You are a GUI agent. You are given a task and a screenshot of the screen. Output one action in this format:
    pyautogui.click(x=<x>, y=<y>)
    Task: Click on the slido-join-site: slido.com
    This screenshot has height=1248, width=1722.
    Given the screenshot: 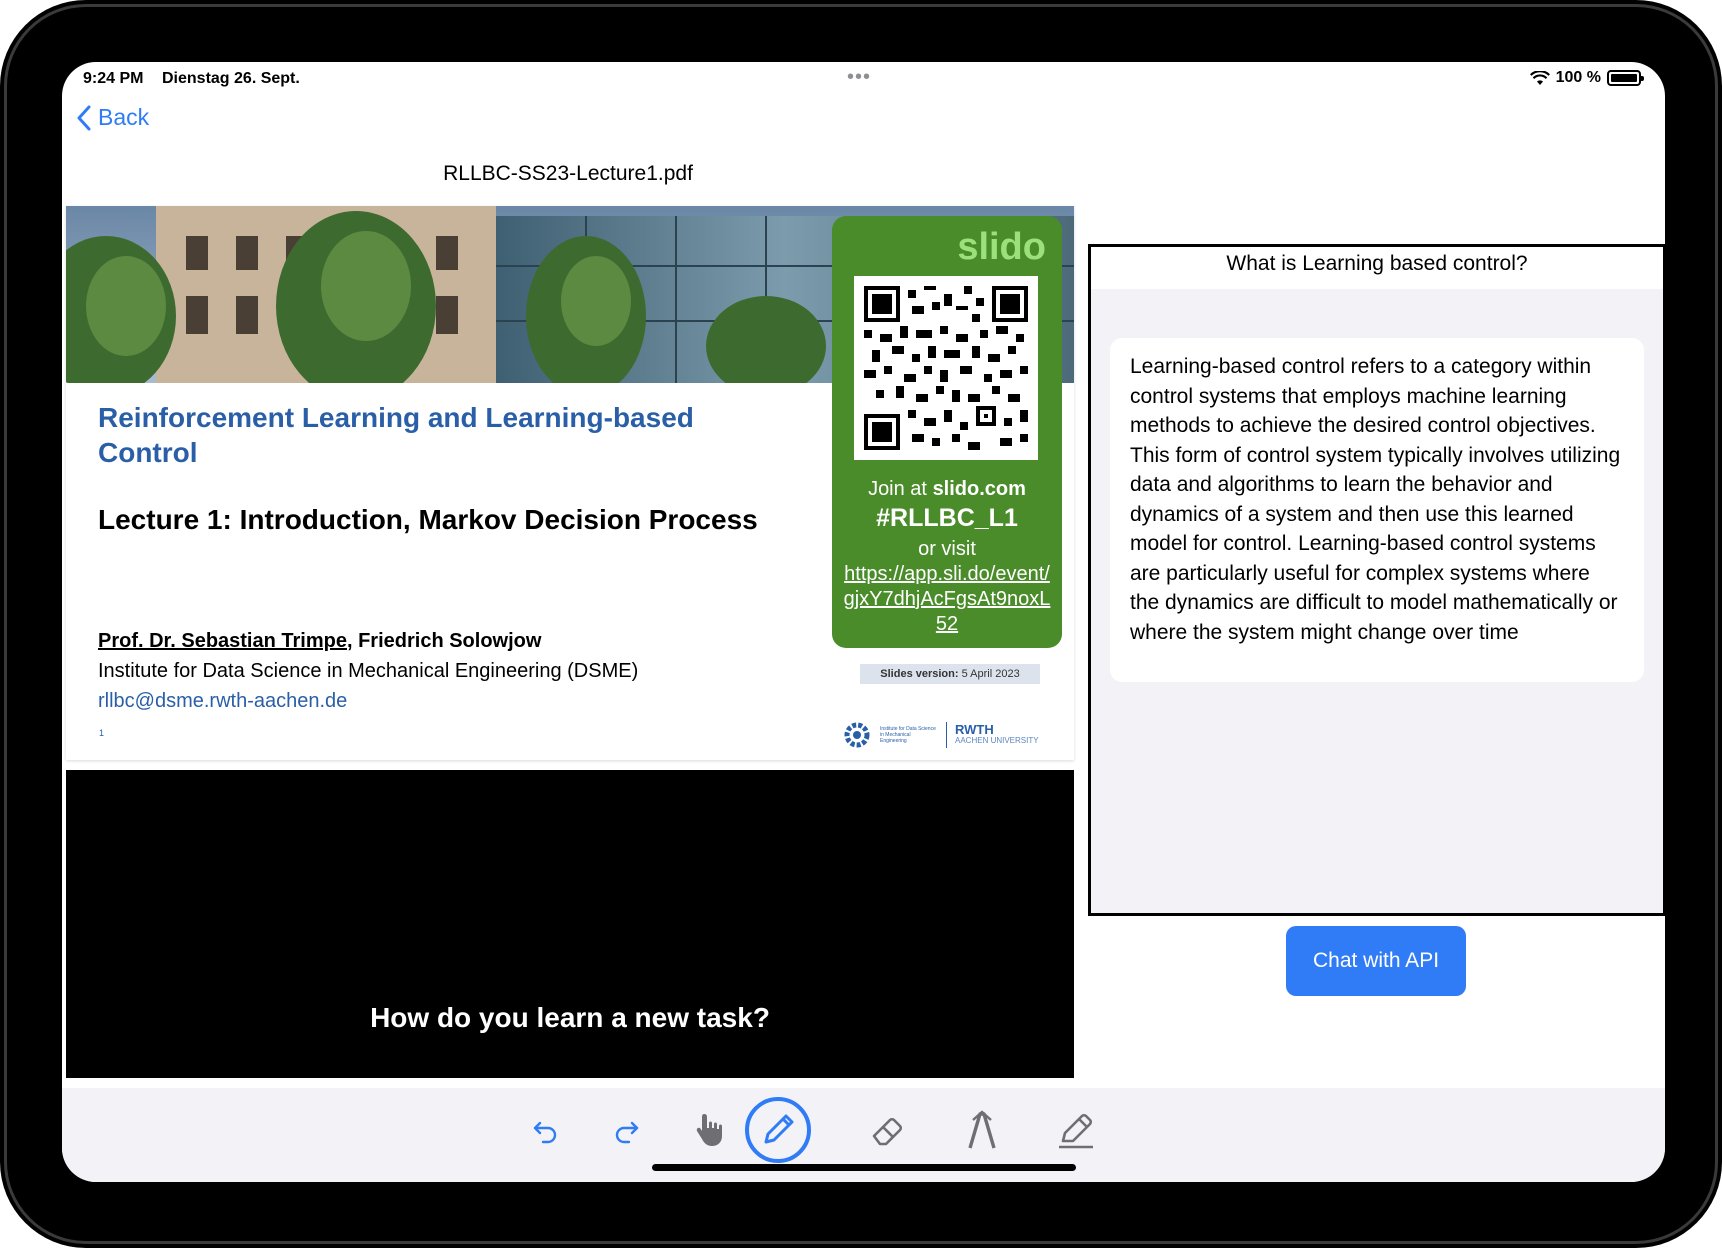 What is the action you would take?
    pyautogui.click(x=979, y=489)
    